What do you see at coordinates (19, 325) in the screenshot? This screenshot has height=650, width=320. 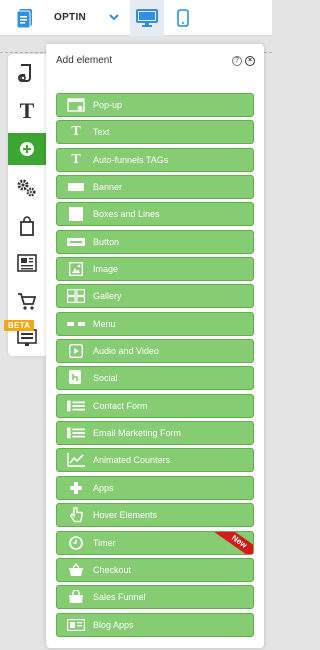 I see `beta-badge: BETA` at bounding box center [19, 325].